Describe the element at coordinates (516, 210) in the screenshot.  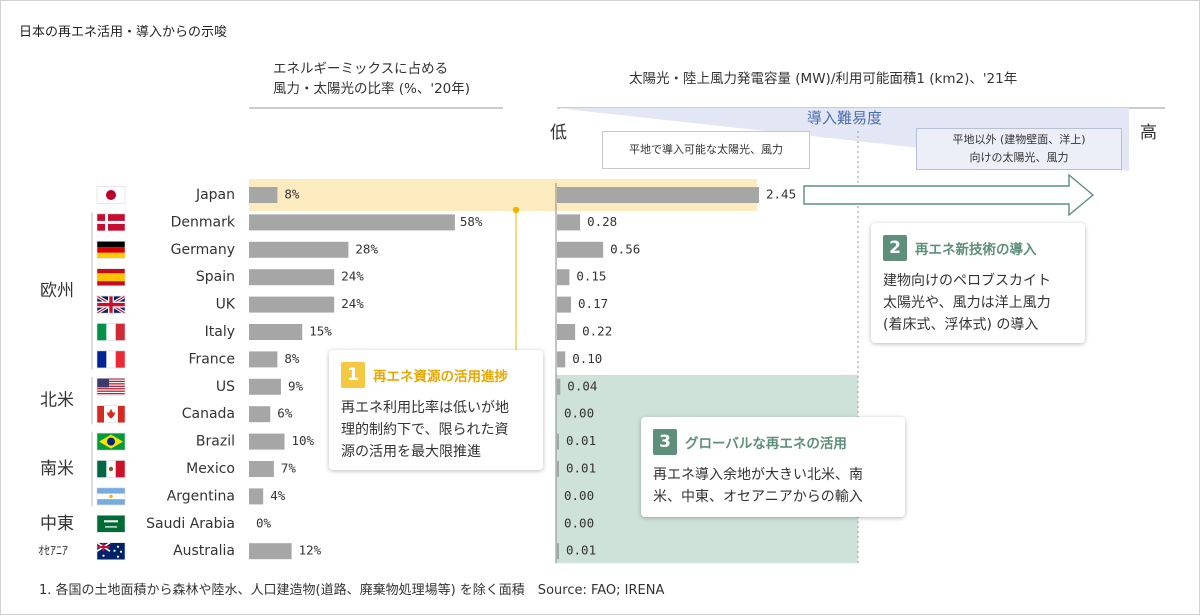
I see `card1-connector-dot` at that location.